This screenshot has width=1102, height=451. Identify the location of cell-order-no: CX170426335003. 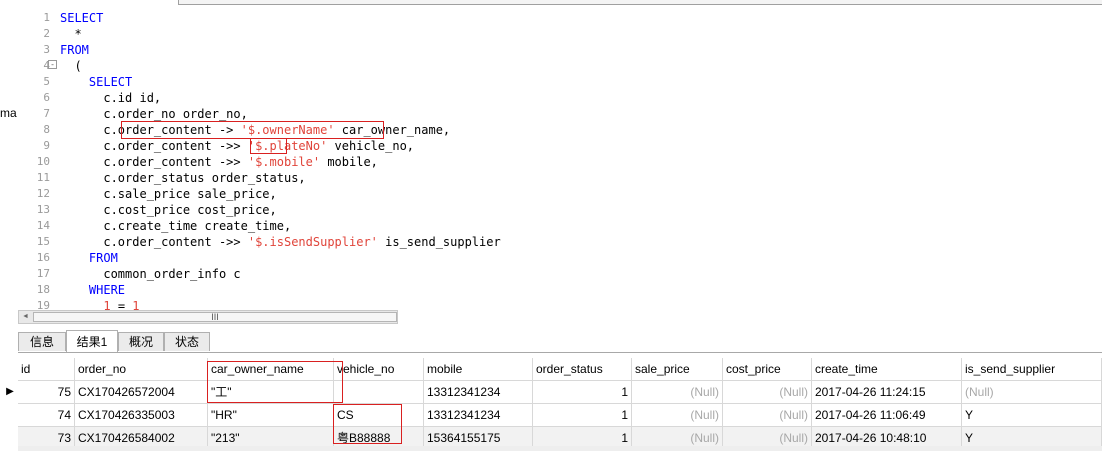
(141, 415).